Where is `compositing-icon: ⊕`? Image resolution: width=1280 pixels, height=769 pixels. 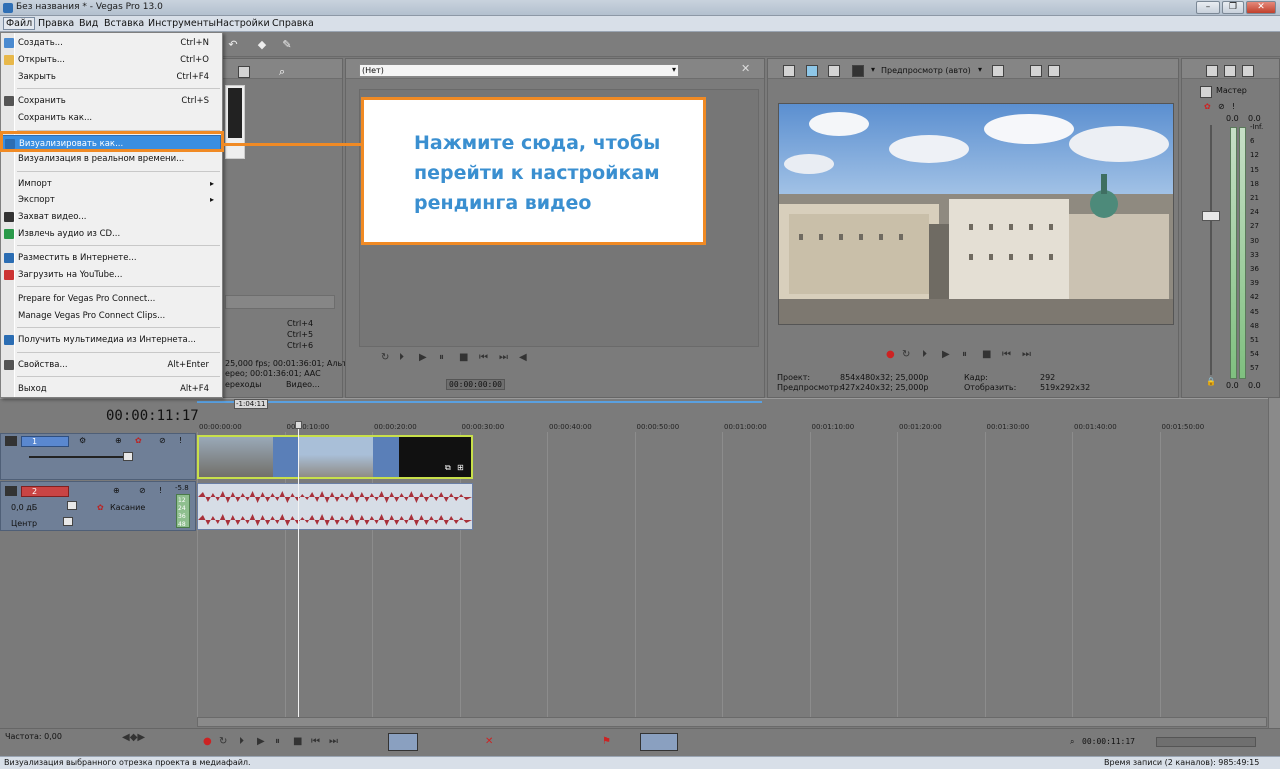
compositing-icon: ⊕ is located at coordinates (118, 440).